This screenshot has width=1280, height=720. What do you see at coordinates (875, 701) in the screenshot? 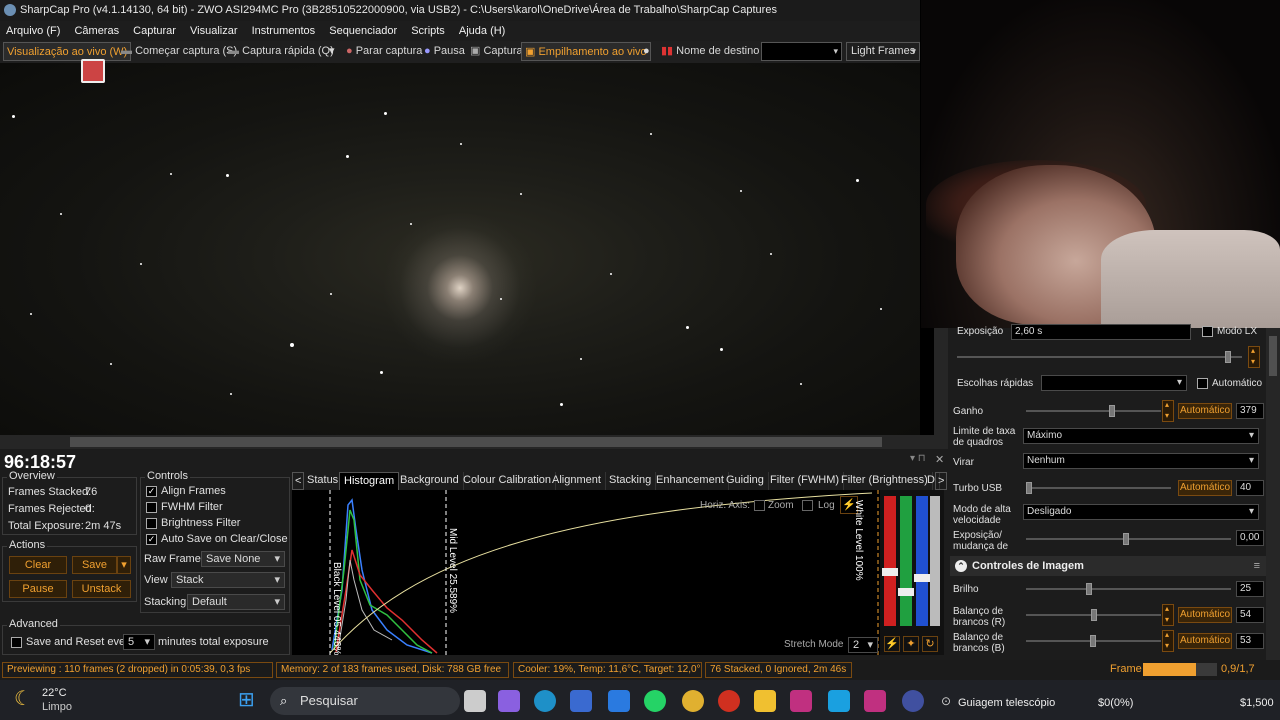
I see `app-pink2-icon` at bounding box center [875, 701].